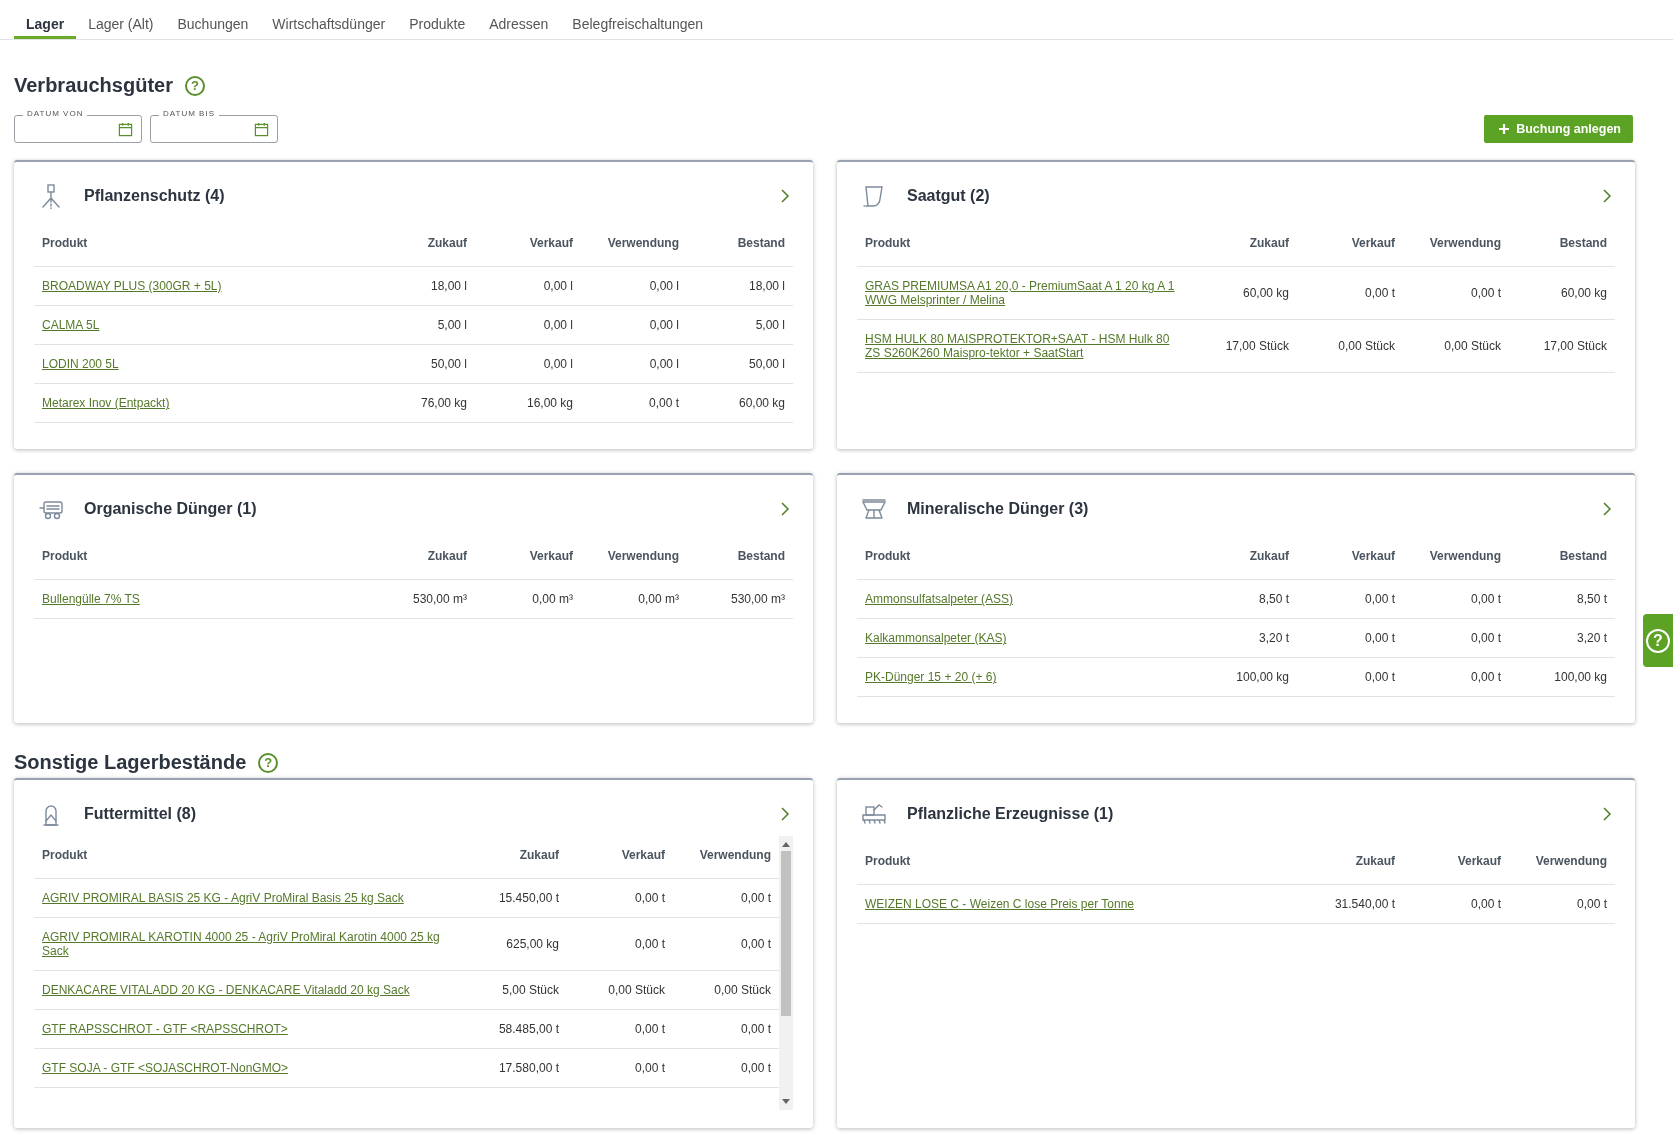 The image size is (1673, 1144). Describe the element at coordinates (1024, 293) in the screenshot. I see `product-link: GRAS PREMIUMSA A1 20,0 - PremiumSaat A 1 20 kg A 1 WWG Melsprinter / Melina` at that location.